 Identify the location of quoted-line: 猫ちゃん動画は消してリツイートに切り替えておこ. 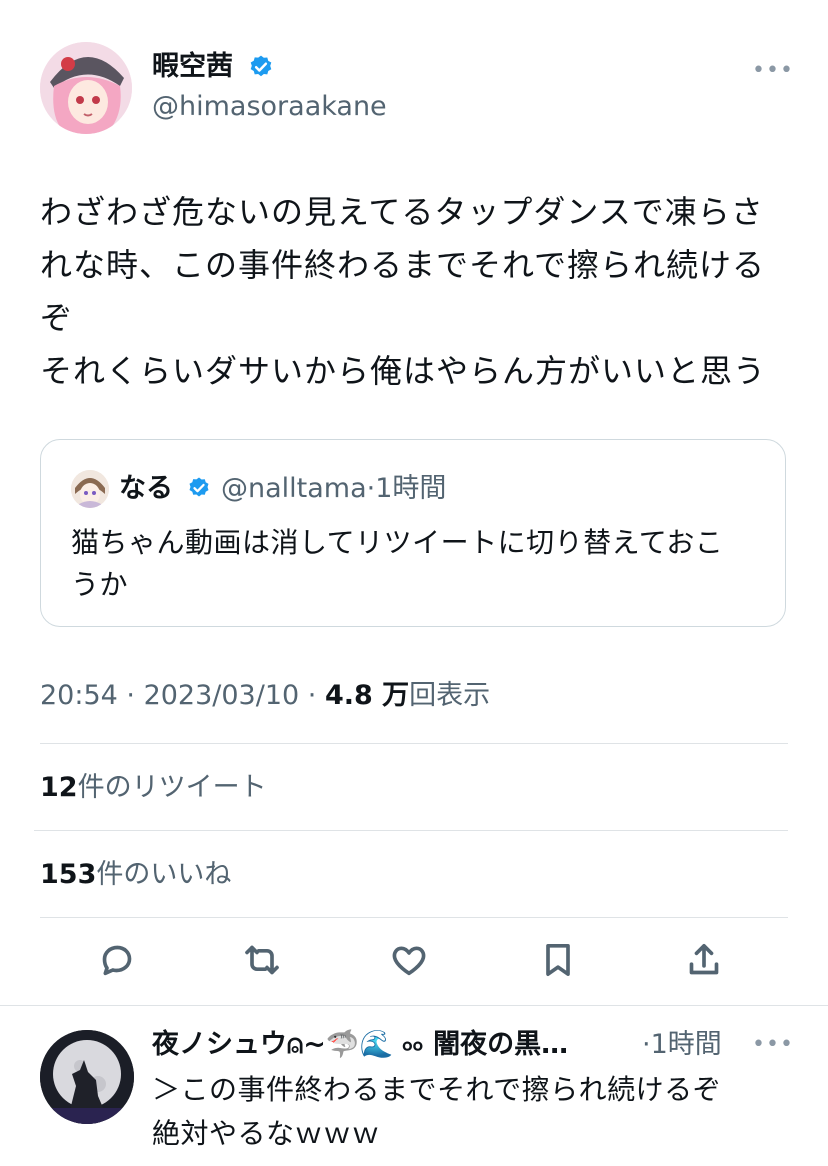
(397, 542).